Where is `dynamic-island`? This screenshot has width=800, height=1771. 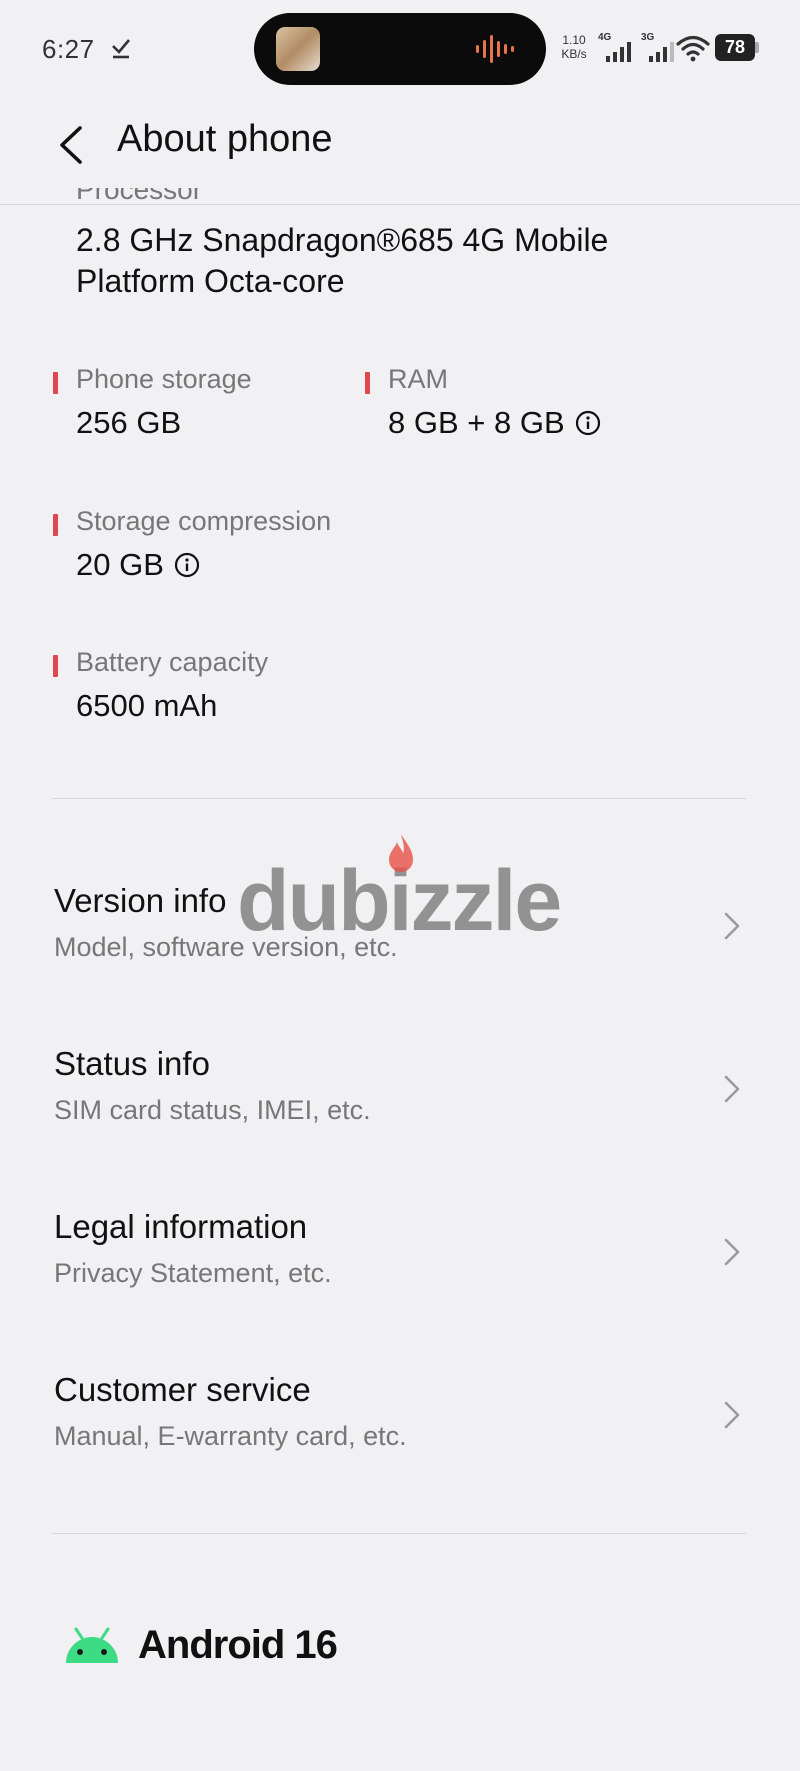
dynamic-island is located at coordinates (400, 49).